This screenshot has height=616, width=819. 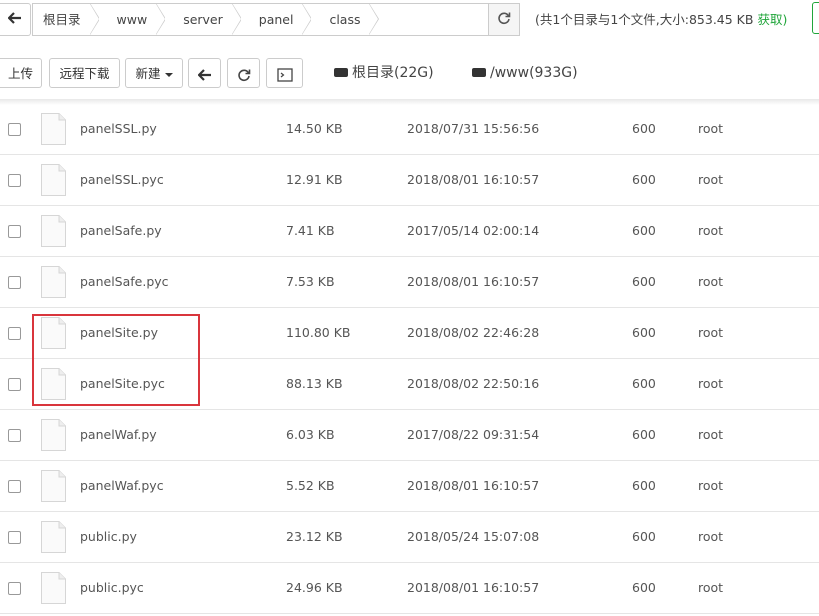 I want to click on highlight-box, so click(x=116, y=360).